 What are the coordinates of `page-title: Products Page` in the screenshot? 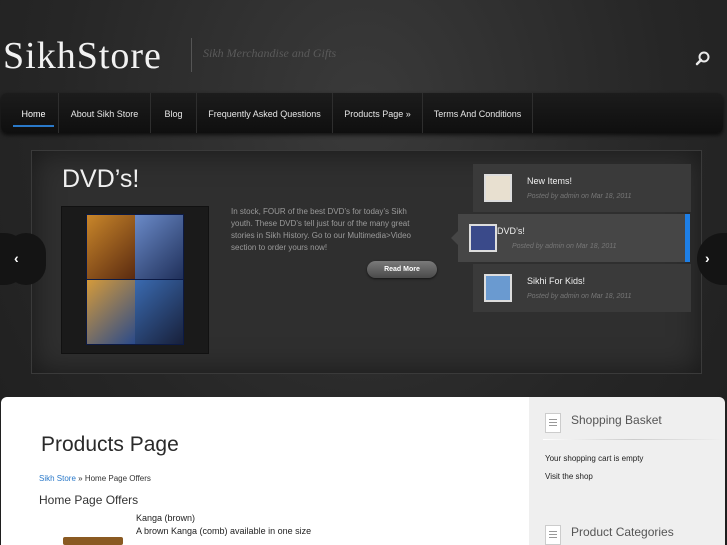 It's located at (110, 444).